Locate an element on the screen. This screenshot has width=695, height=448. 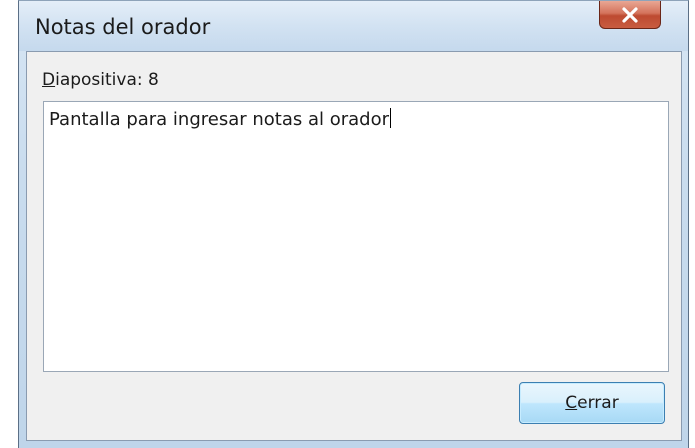
window-close-button is located at coordinates (630, 15).